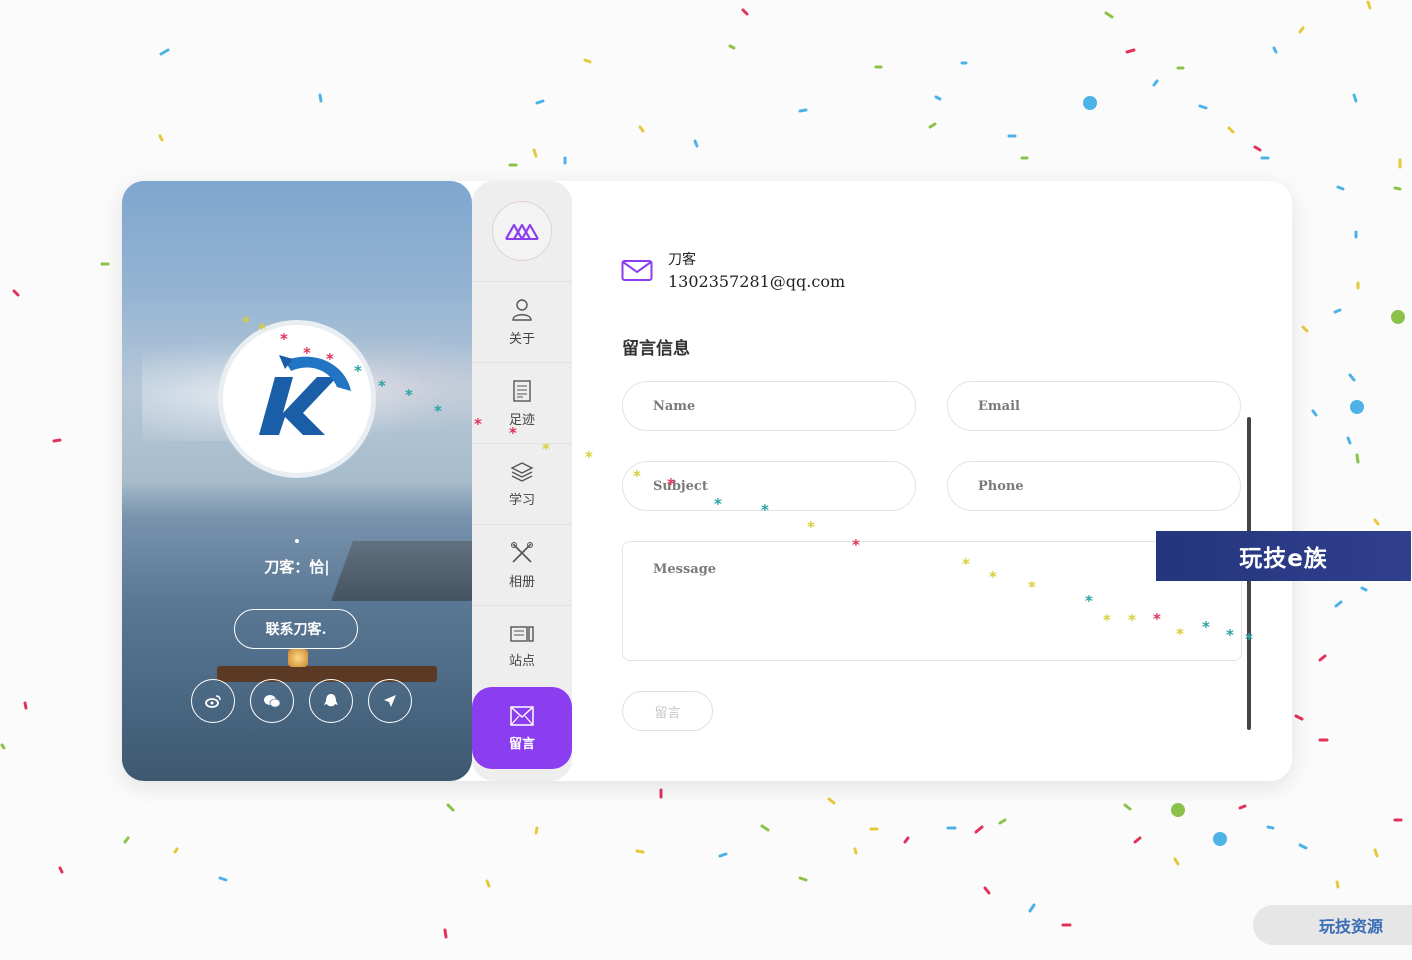  What do you see at coordinates (682, 260) in the screenshot?
I see `contact-name: 刀客` at bounding box center [682, 260].